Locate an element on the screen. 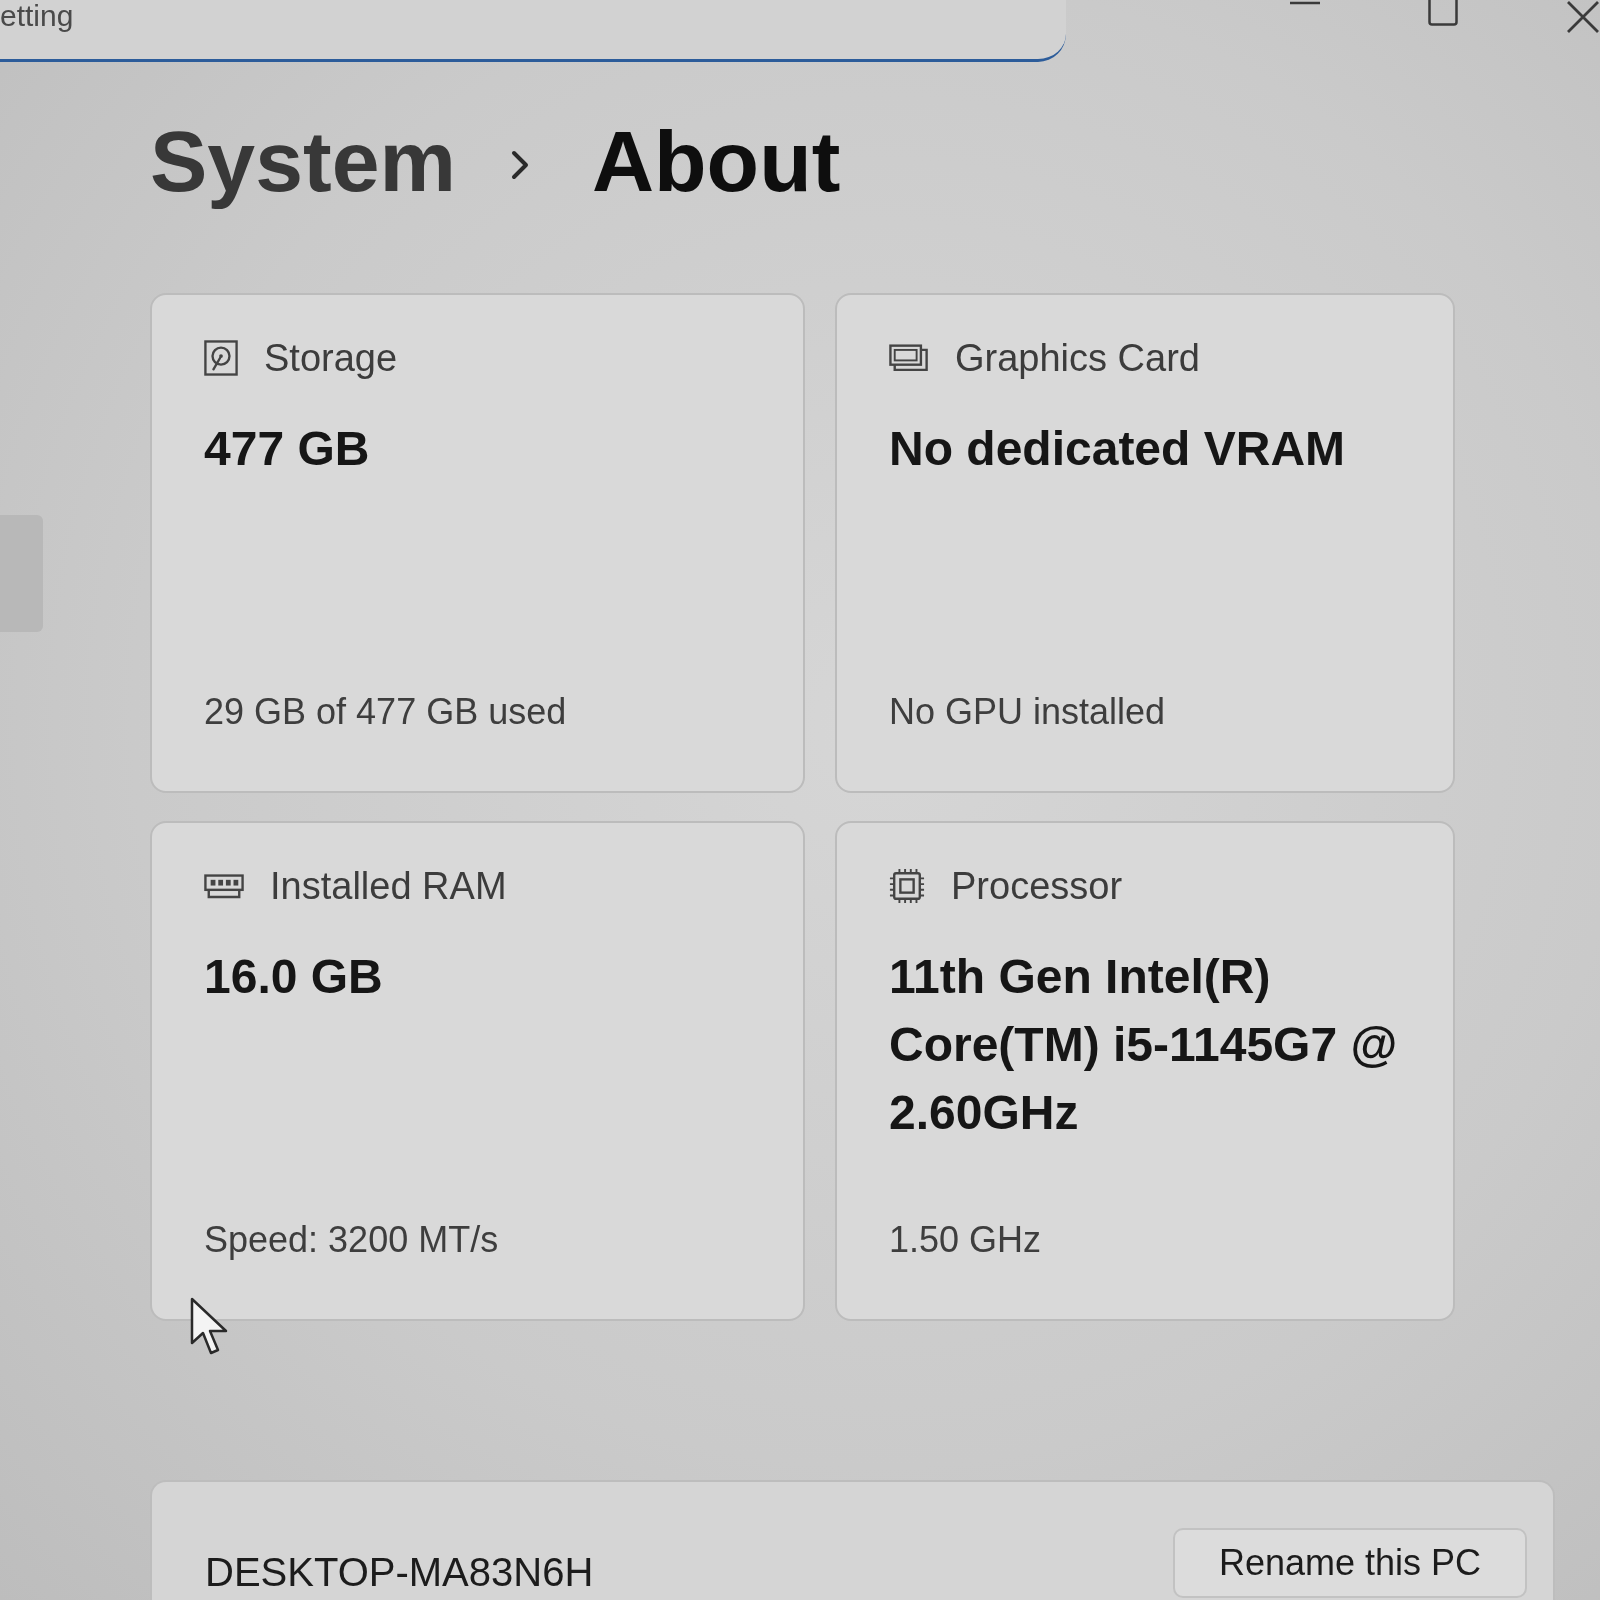  memory-module-icon is located at coordinates (224, 886).